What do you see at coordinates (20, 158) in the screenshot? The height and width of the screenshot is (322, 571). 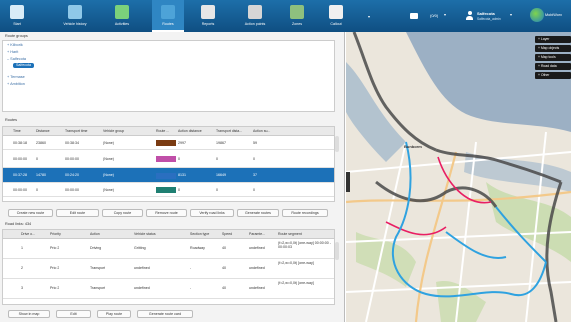 I see `route-time-cell: 00:00:00` at bounding box center [20, 158].